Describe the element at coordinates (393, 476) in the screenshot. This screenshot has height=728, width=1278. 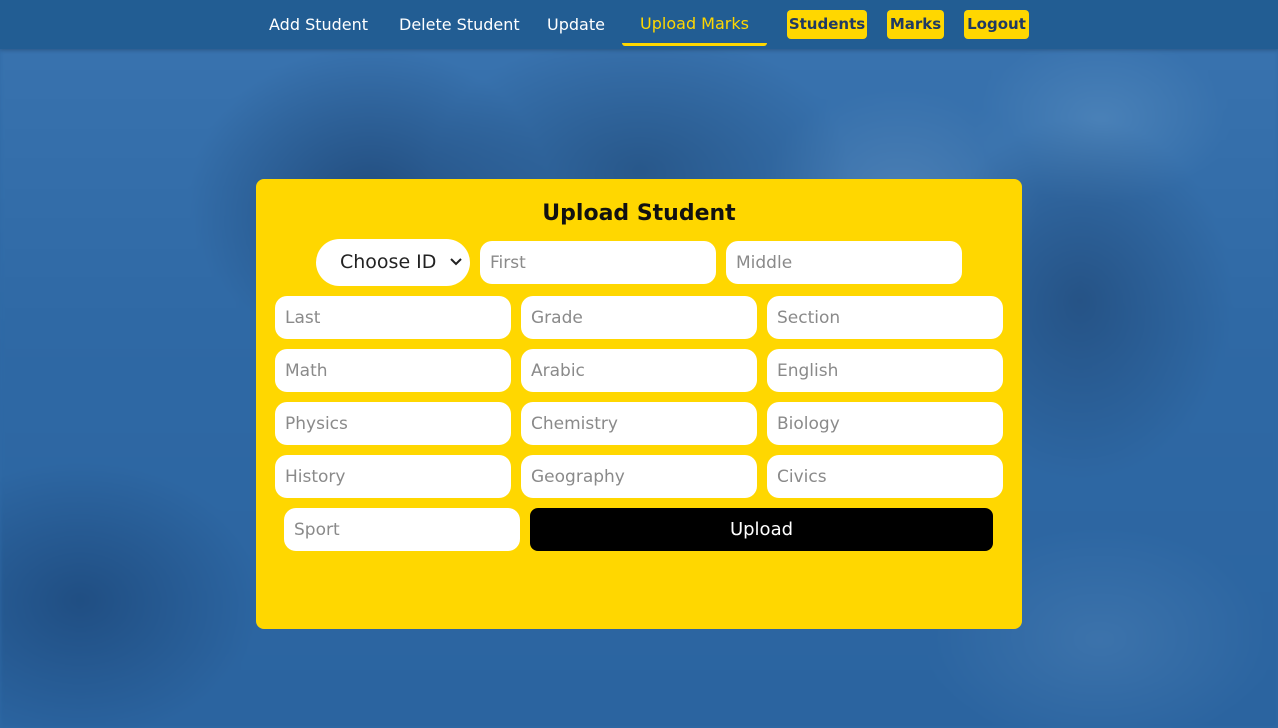
I see `history-input` at that location.